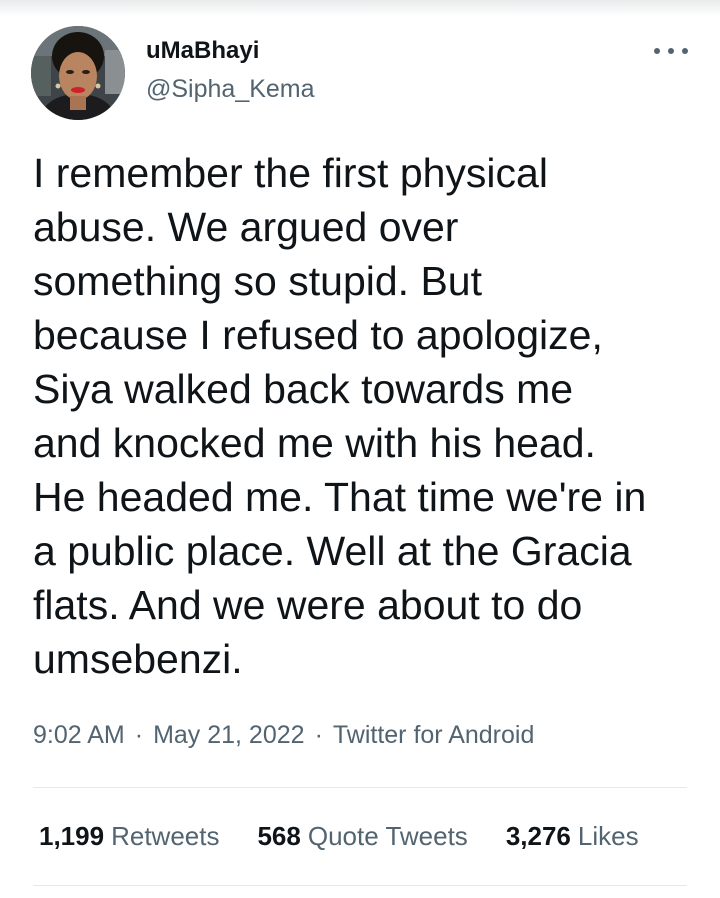  Describe the element at coordinates (279, 836) in the screenshot. I see `quote-tweets-count: 568` at that location.